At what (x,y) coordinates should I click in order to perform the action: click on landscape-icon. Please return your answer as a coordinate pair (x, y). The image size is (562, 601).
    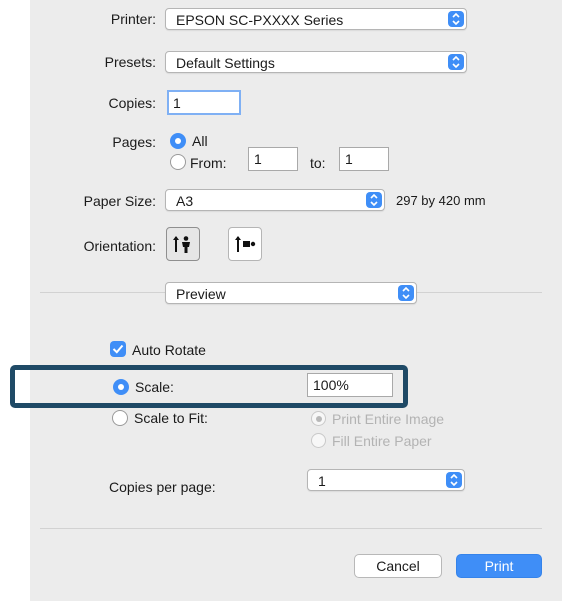
    Looking at the image, I should click on (245, 244).